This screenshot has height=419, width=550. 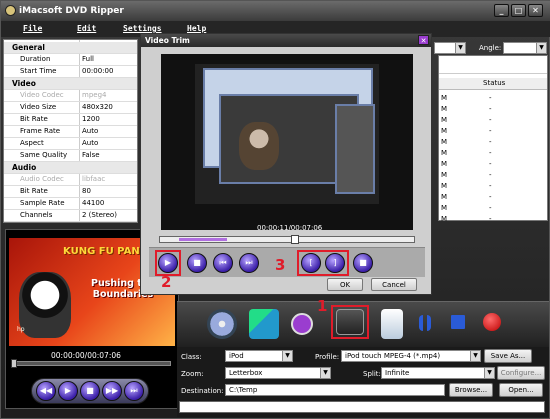 What do you see at coordinates (222, 324) in the screenshot?
I see `dvd-load-icon` at bounding box center [222, 324].